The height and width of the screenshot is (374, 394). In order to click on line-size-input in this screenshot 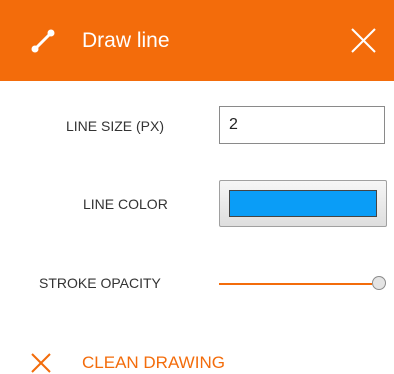, I will do `click(302, 125)`.